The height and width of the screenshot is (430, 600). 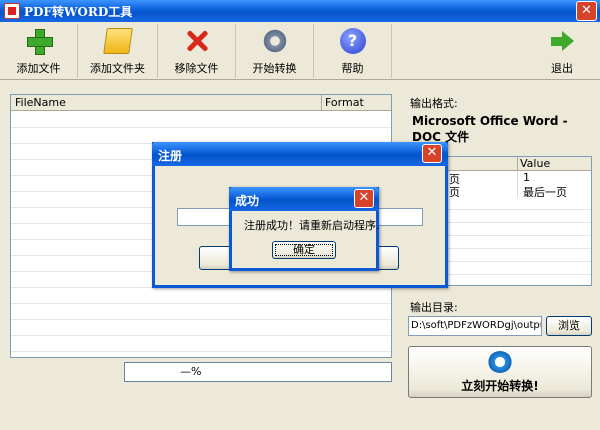 I want to click on success-dialog-close-button: ✕, so click(x=364, y=198).